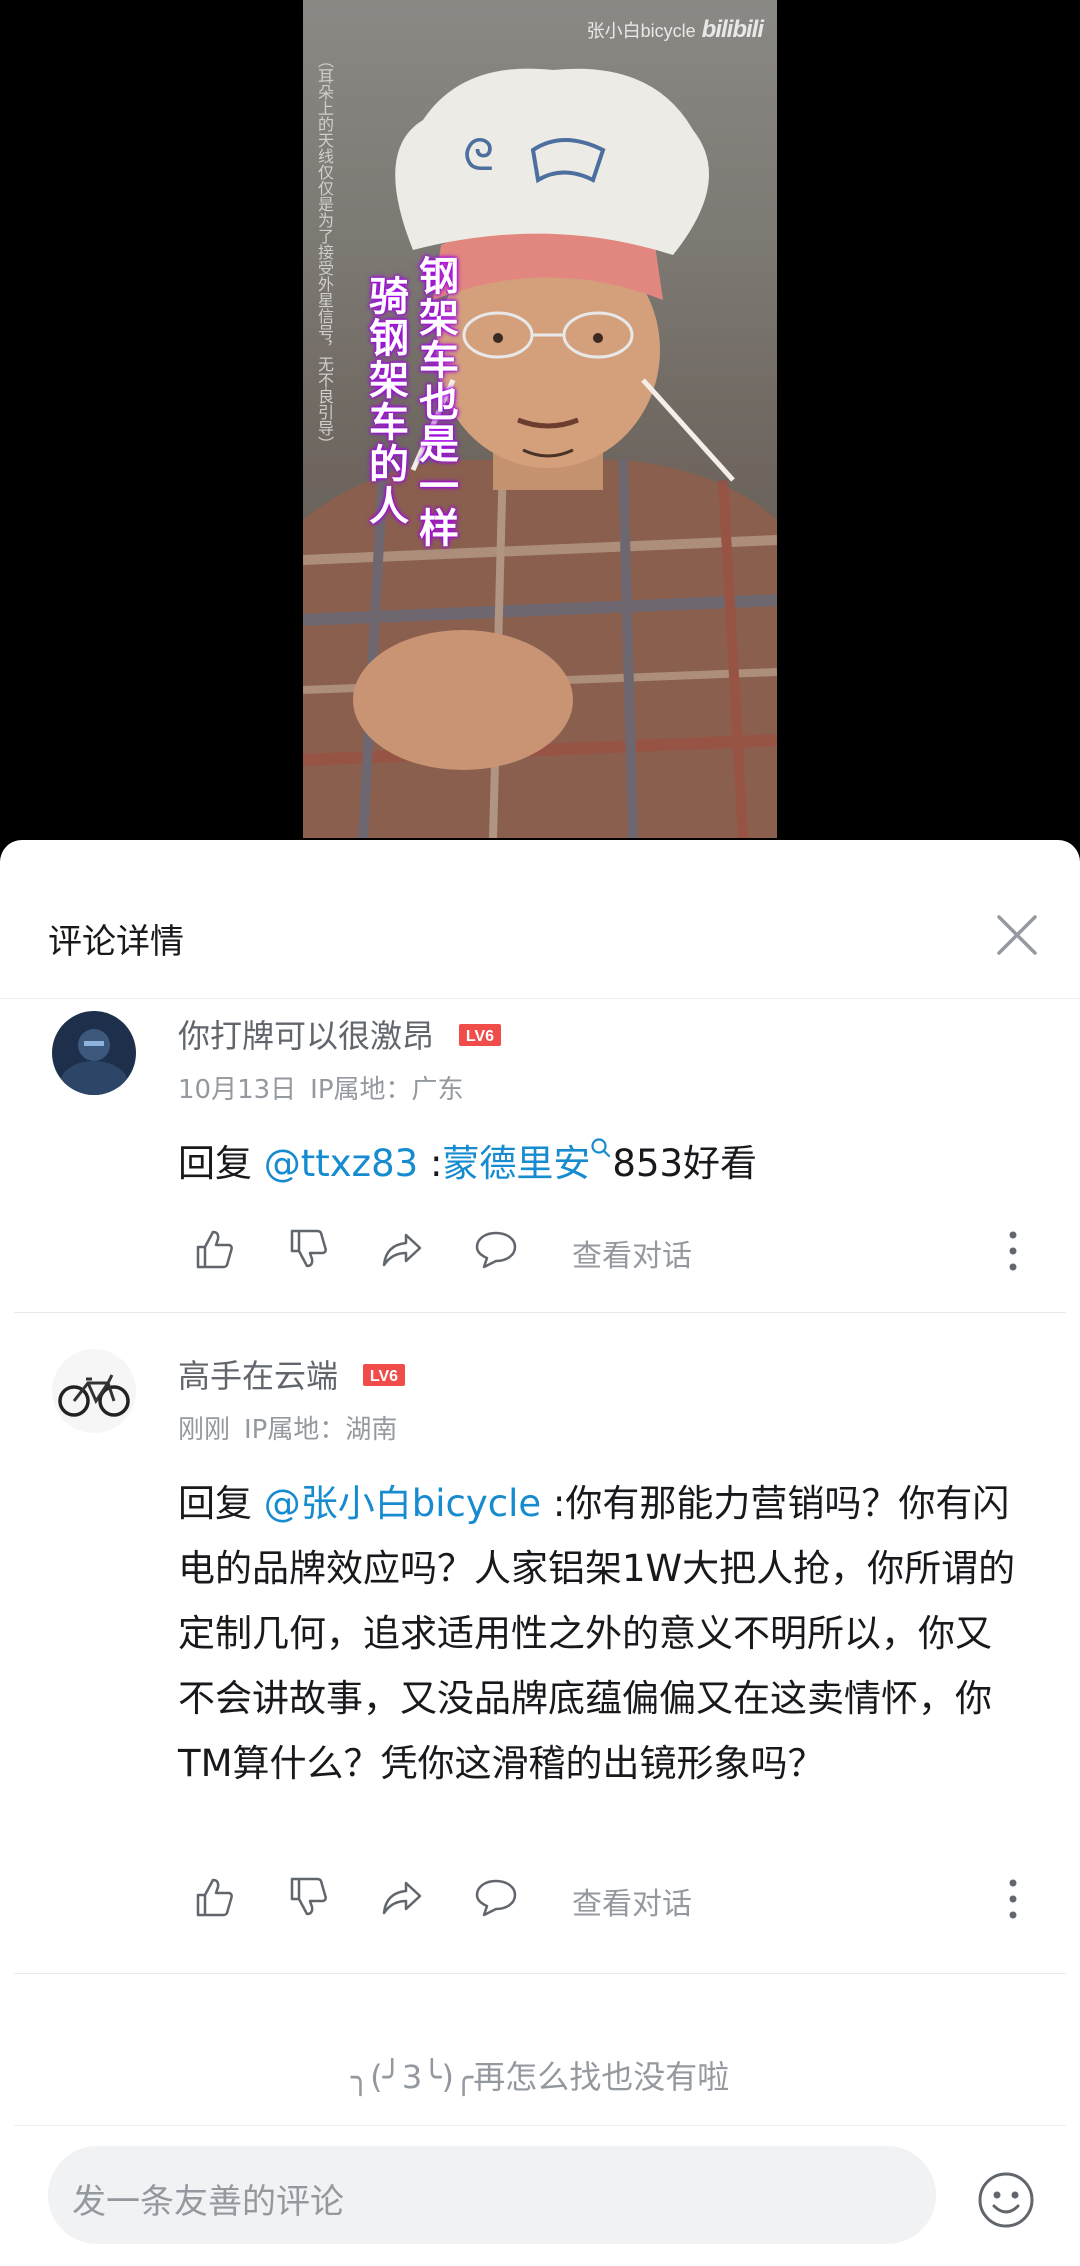 The image size is (1080, 2266). Describe the element at coordinates (204, 1430) in the screenshot. I see `comment-date: 刚刚` at that location.